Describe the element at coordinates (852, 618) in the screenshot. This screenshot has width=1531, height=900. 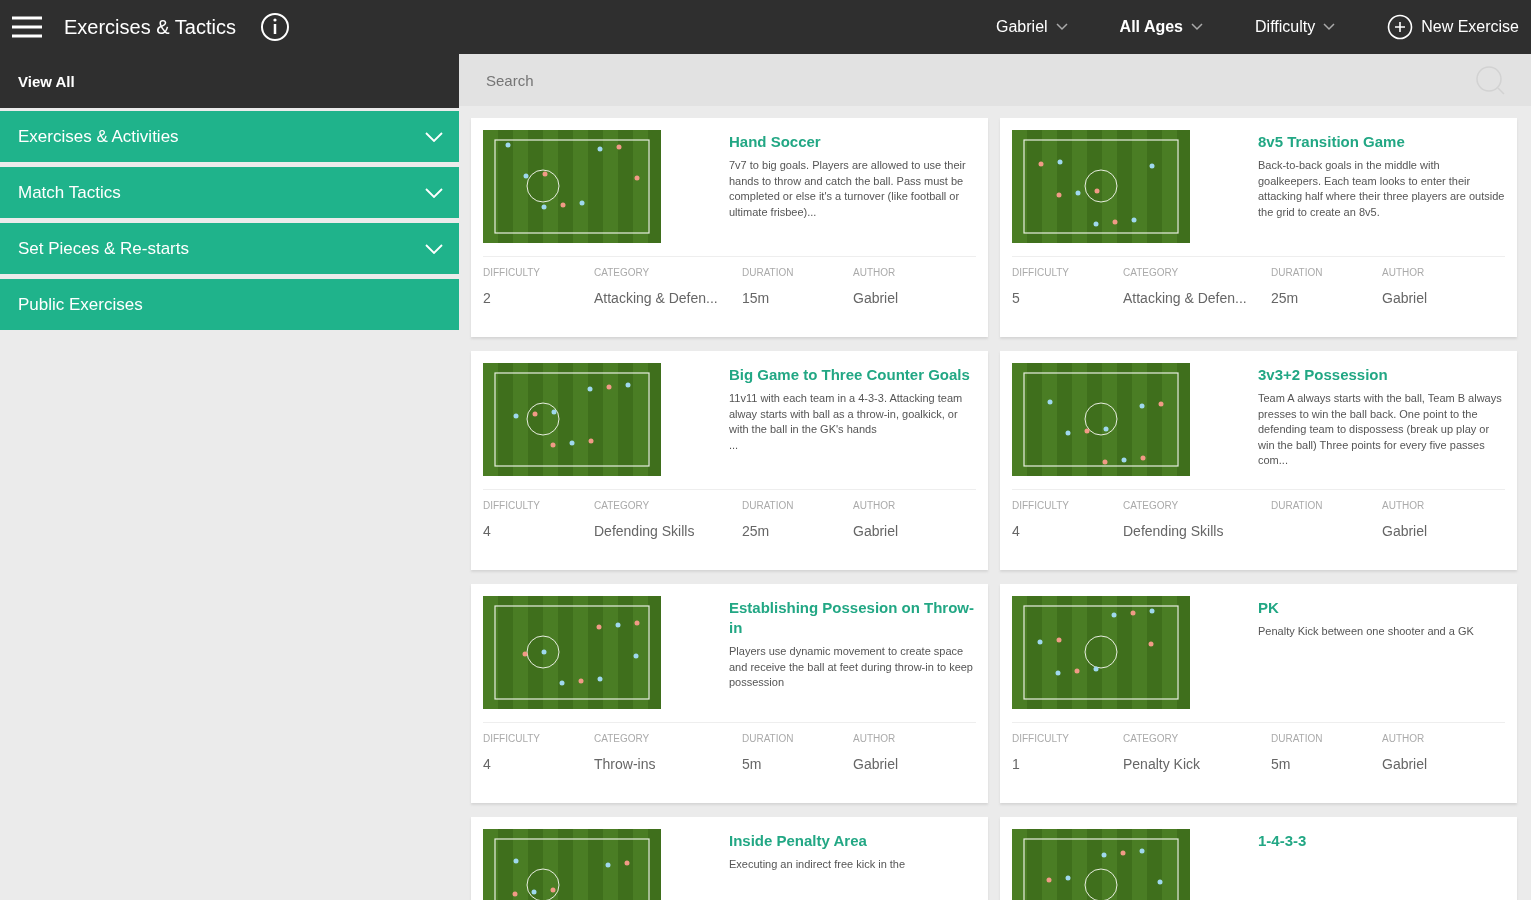
I see `exercise-title: Establishing Possesion on Throw-in` at that location.